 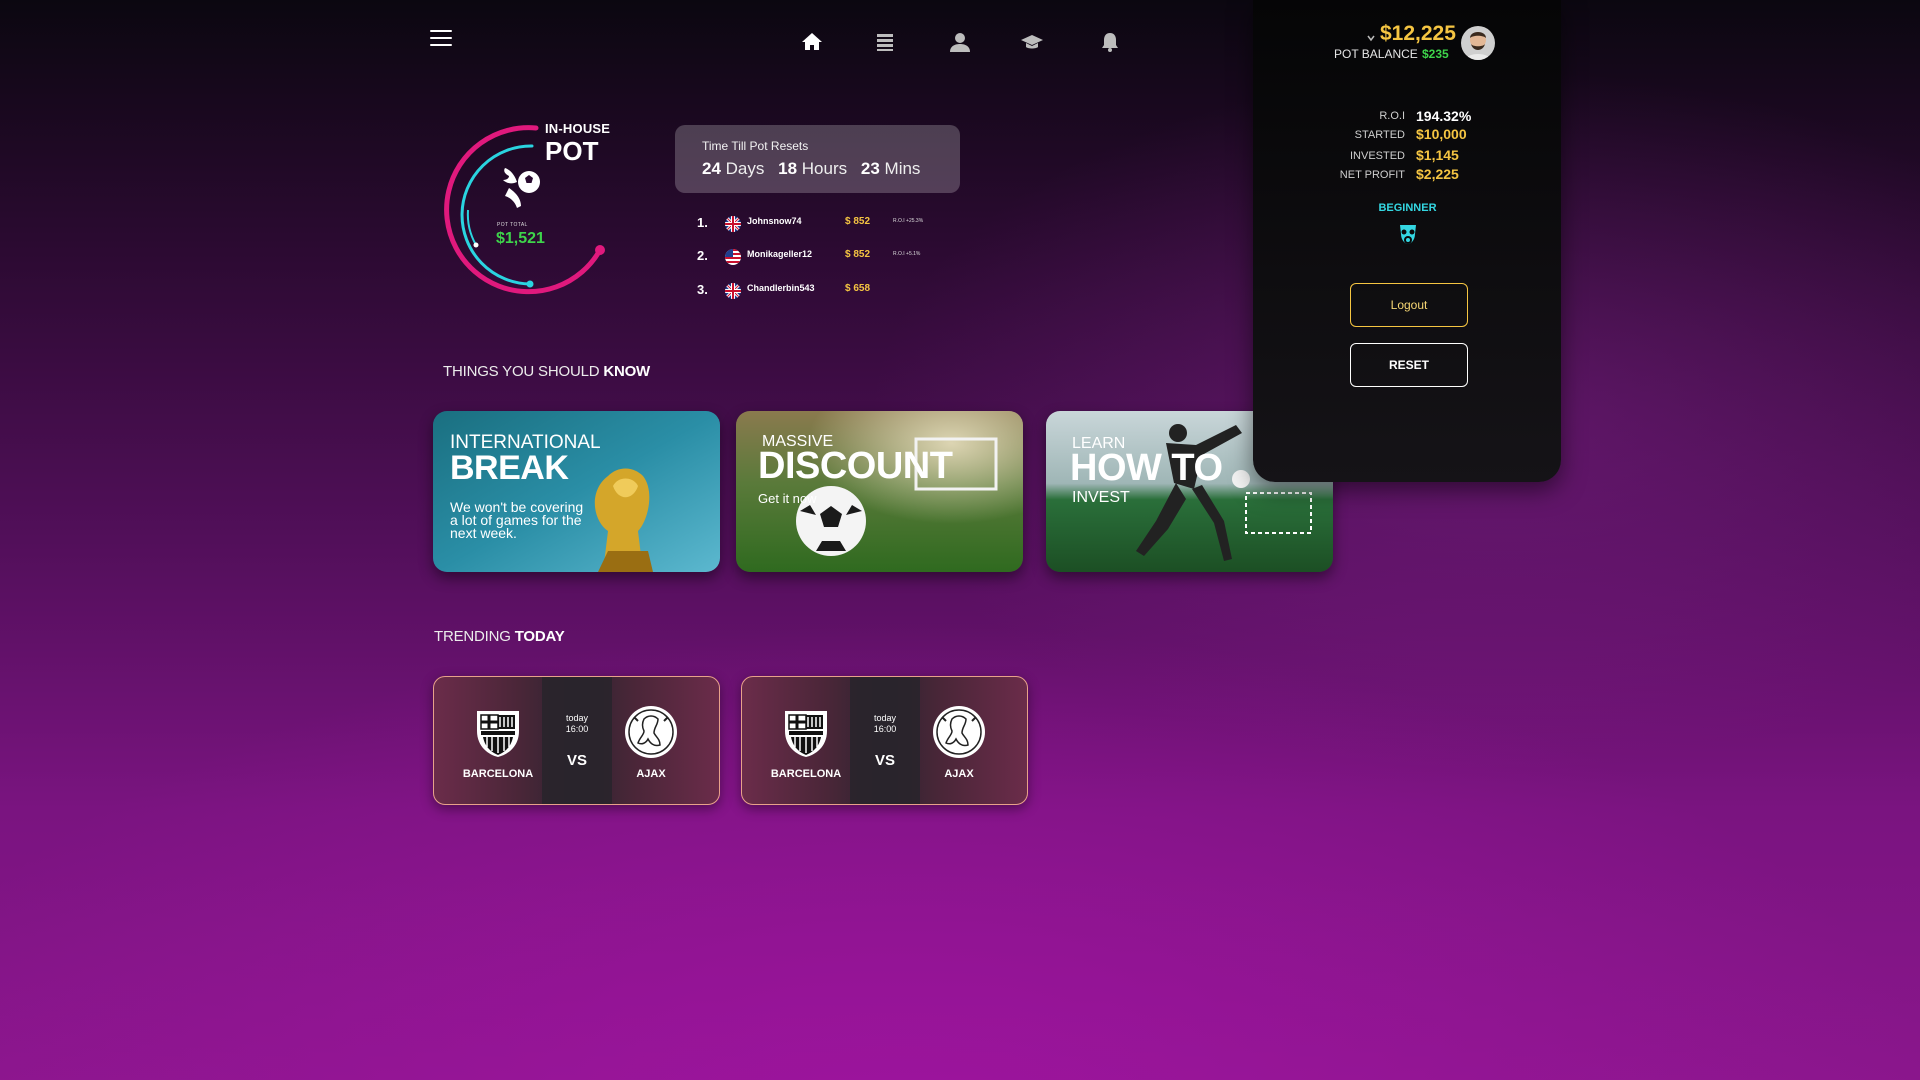 What do you see at coordinates (702, 255) in the screenshot?
I see `leaderboard-rank: 2.` at bounding box center [702, 255].